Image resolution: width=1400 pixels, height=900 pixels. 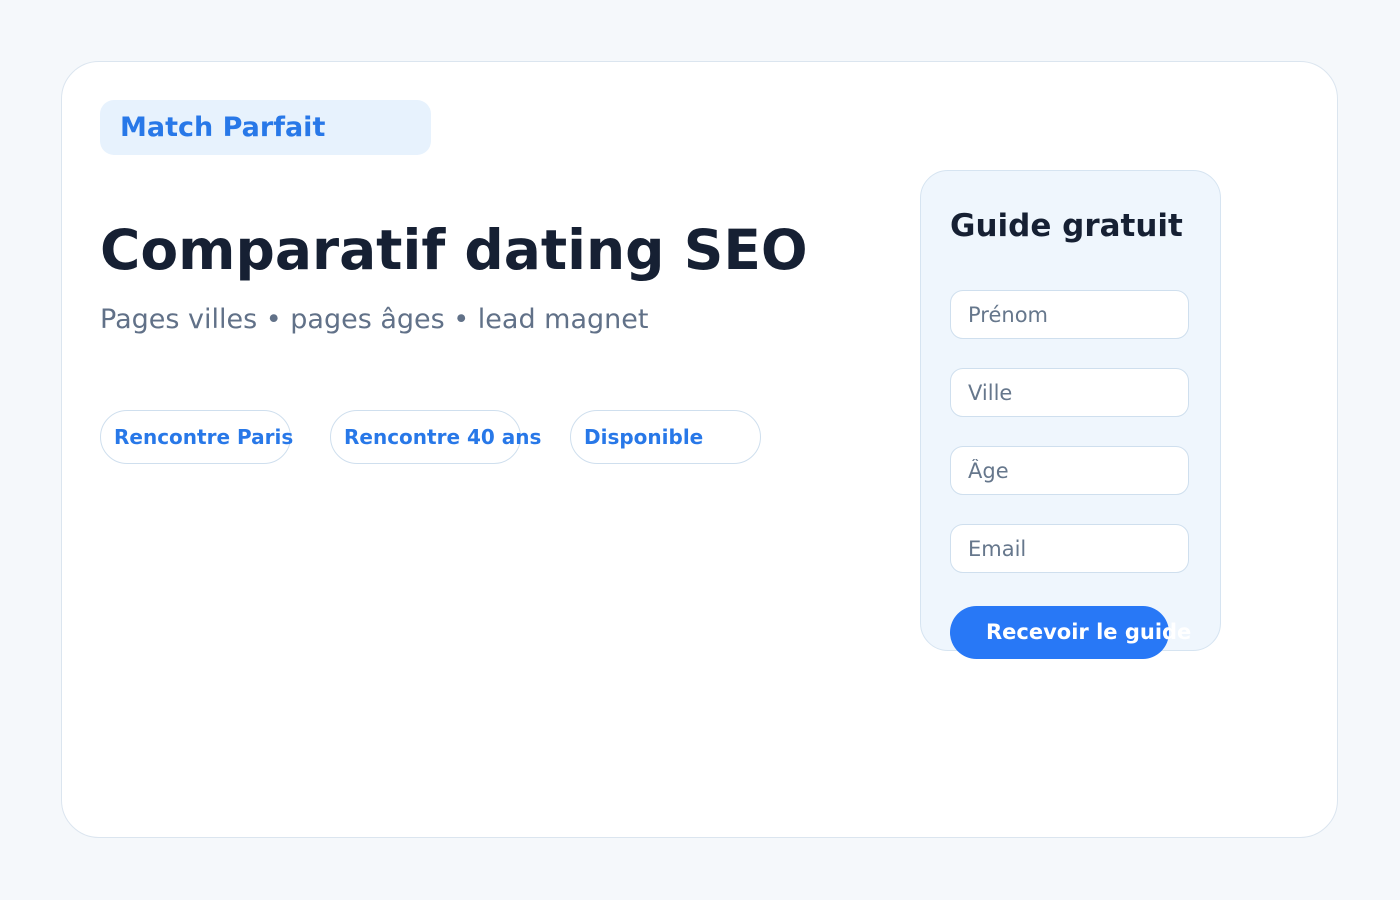 I want to click on chip-label: Rencontre Paris, so click(x=204, y=437).